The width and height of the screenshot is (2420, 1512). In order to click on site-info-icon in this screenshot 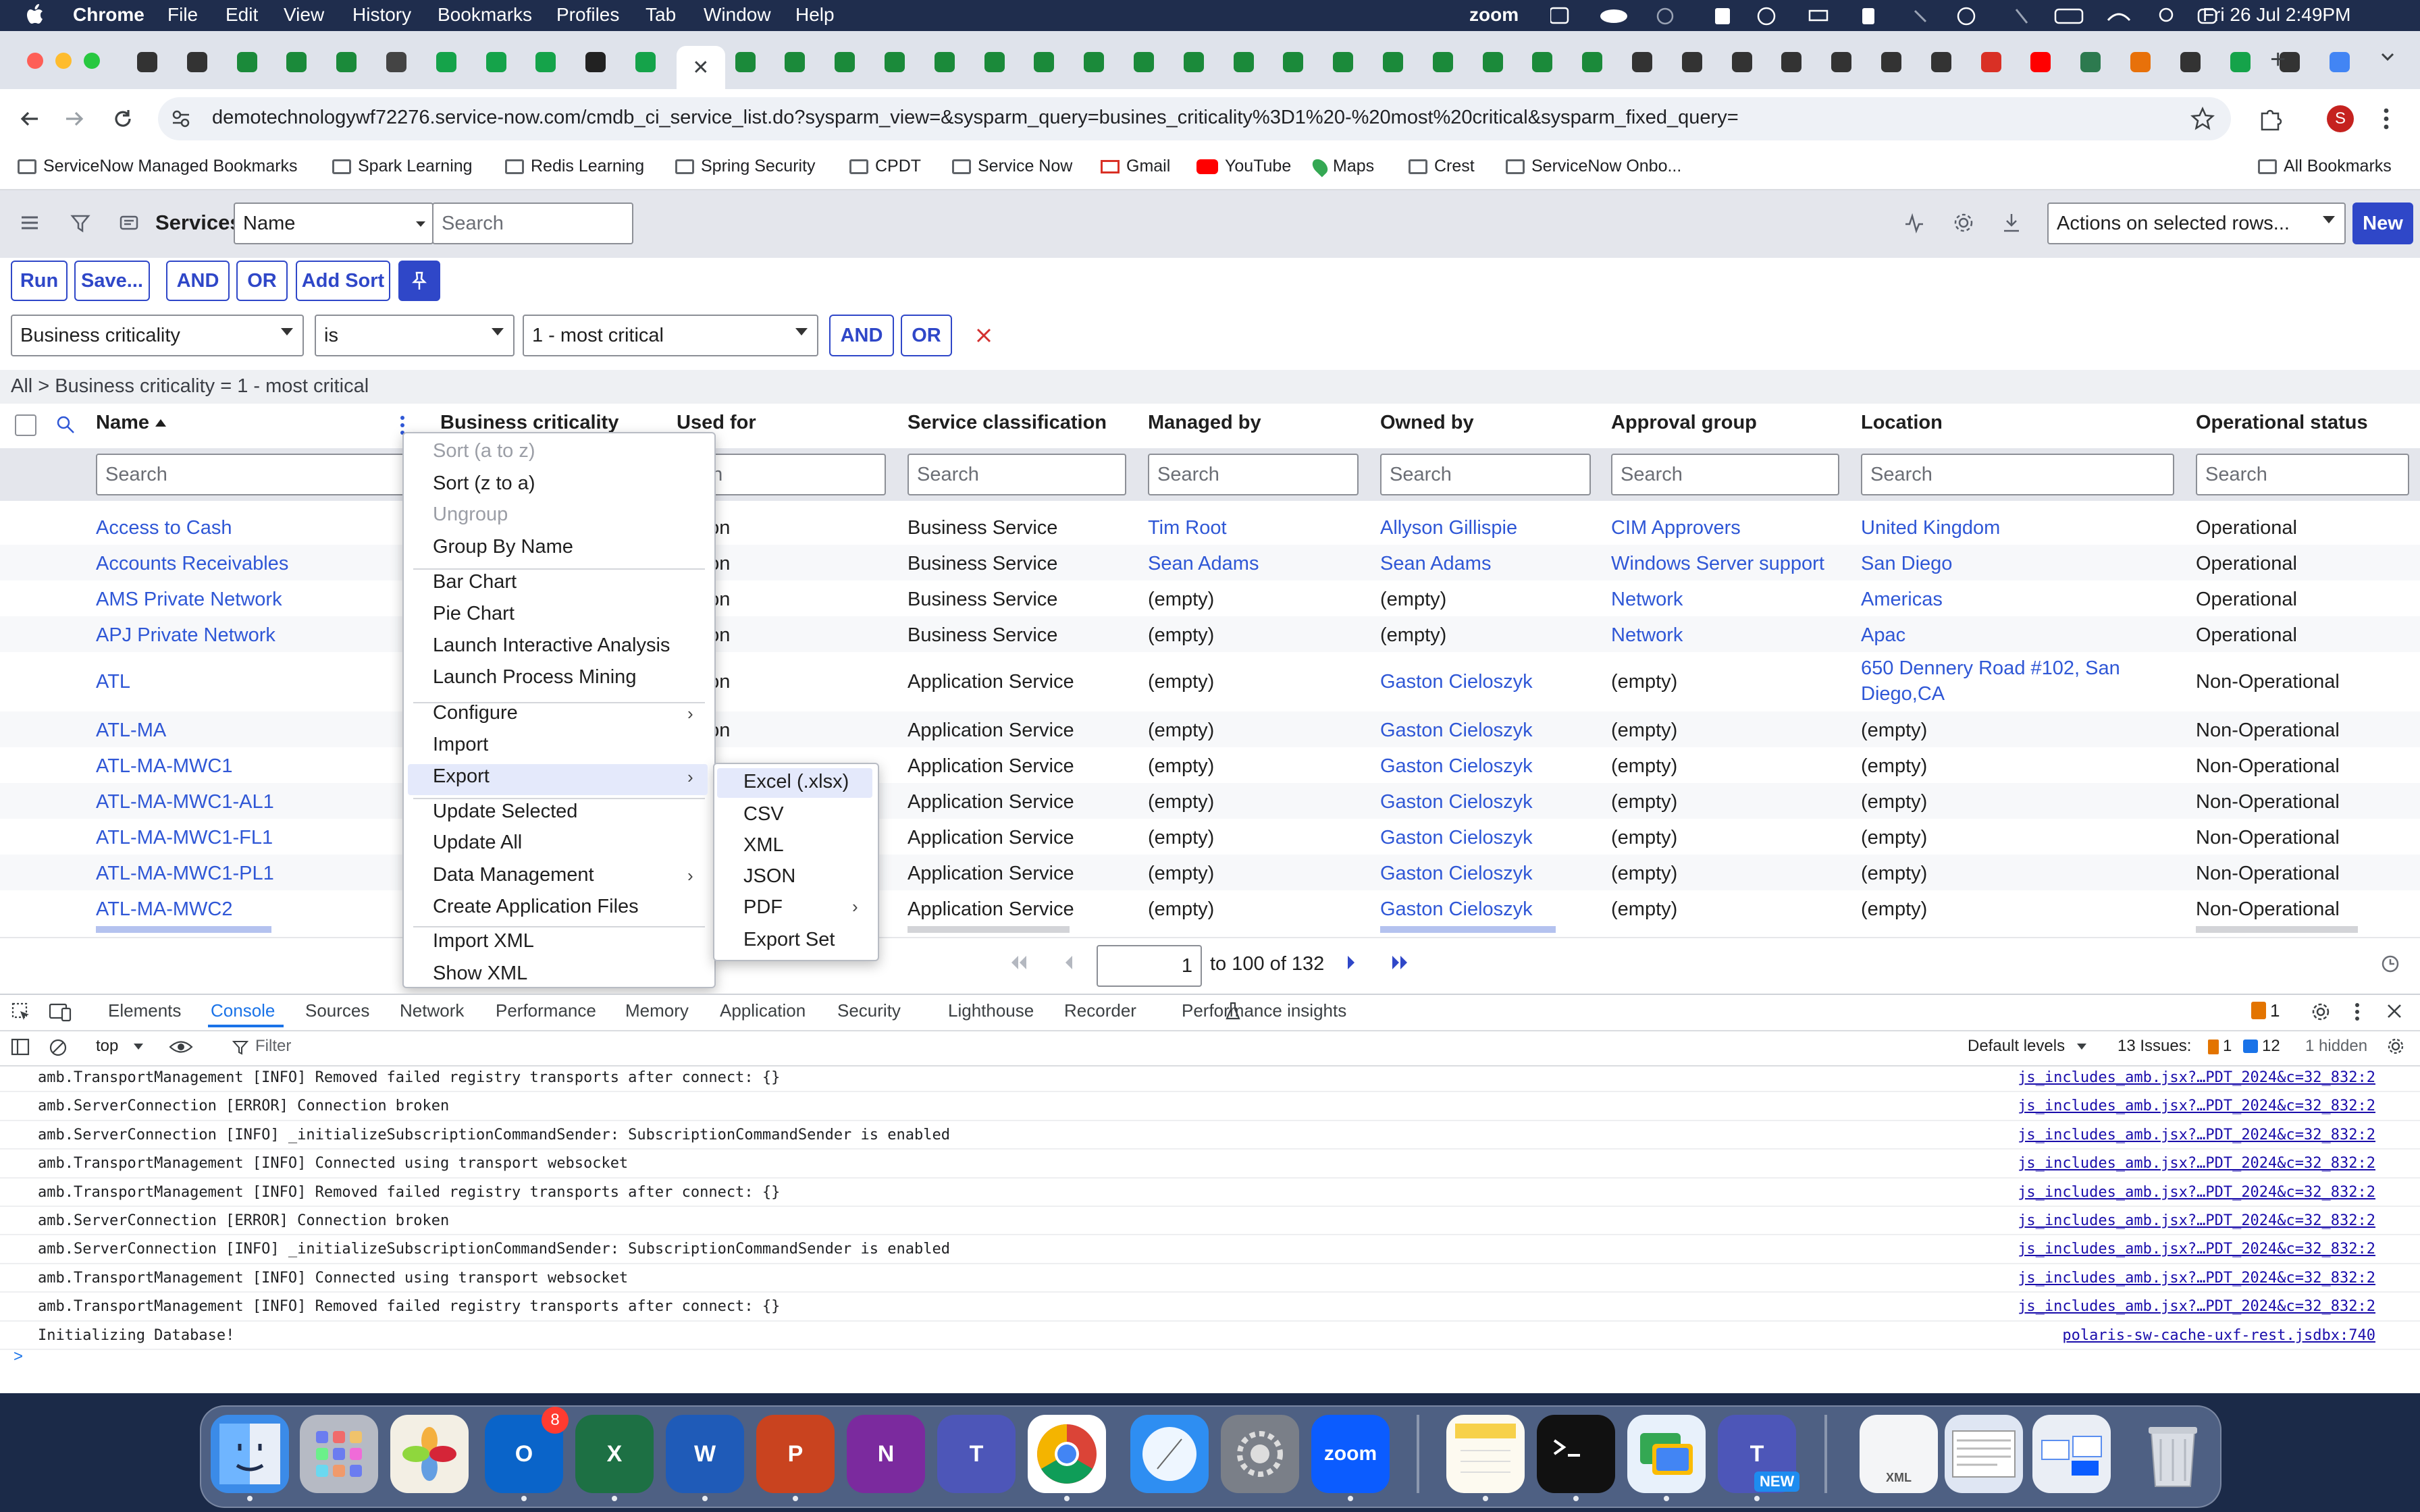, I will do `click(181, 119)`.